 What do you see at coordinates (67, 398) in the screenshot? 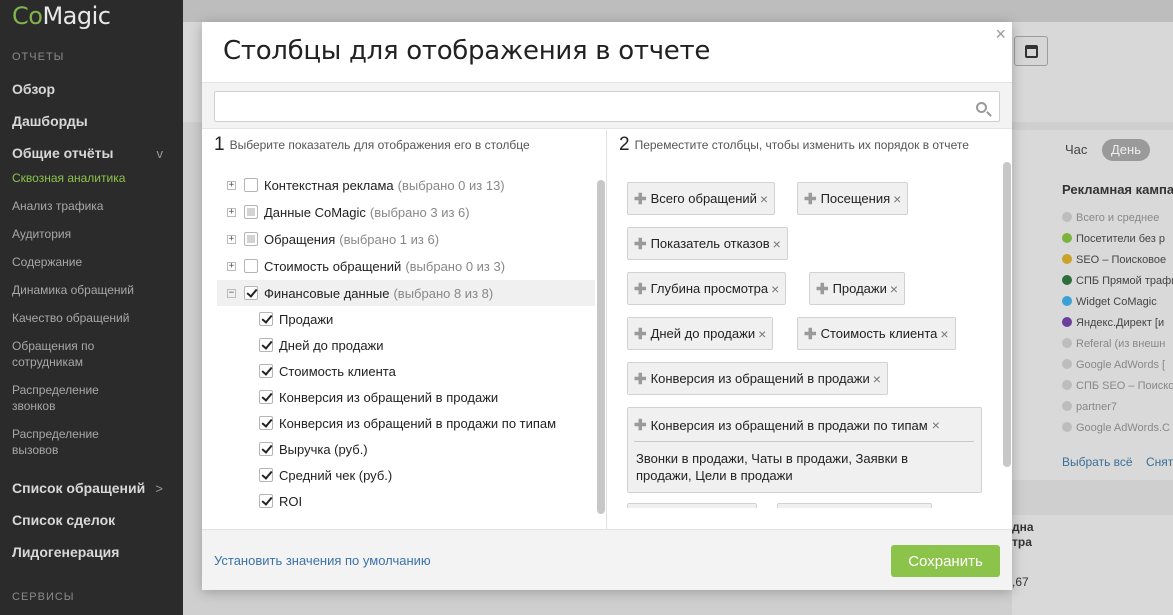
I see `nav-calls-distribution: Распределение звонков` at bounding box center [67, 398].